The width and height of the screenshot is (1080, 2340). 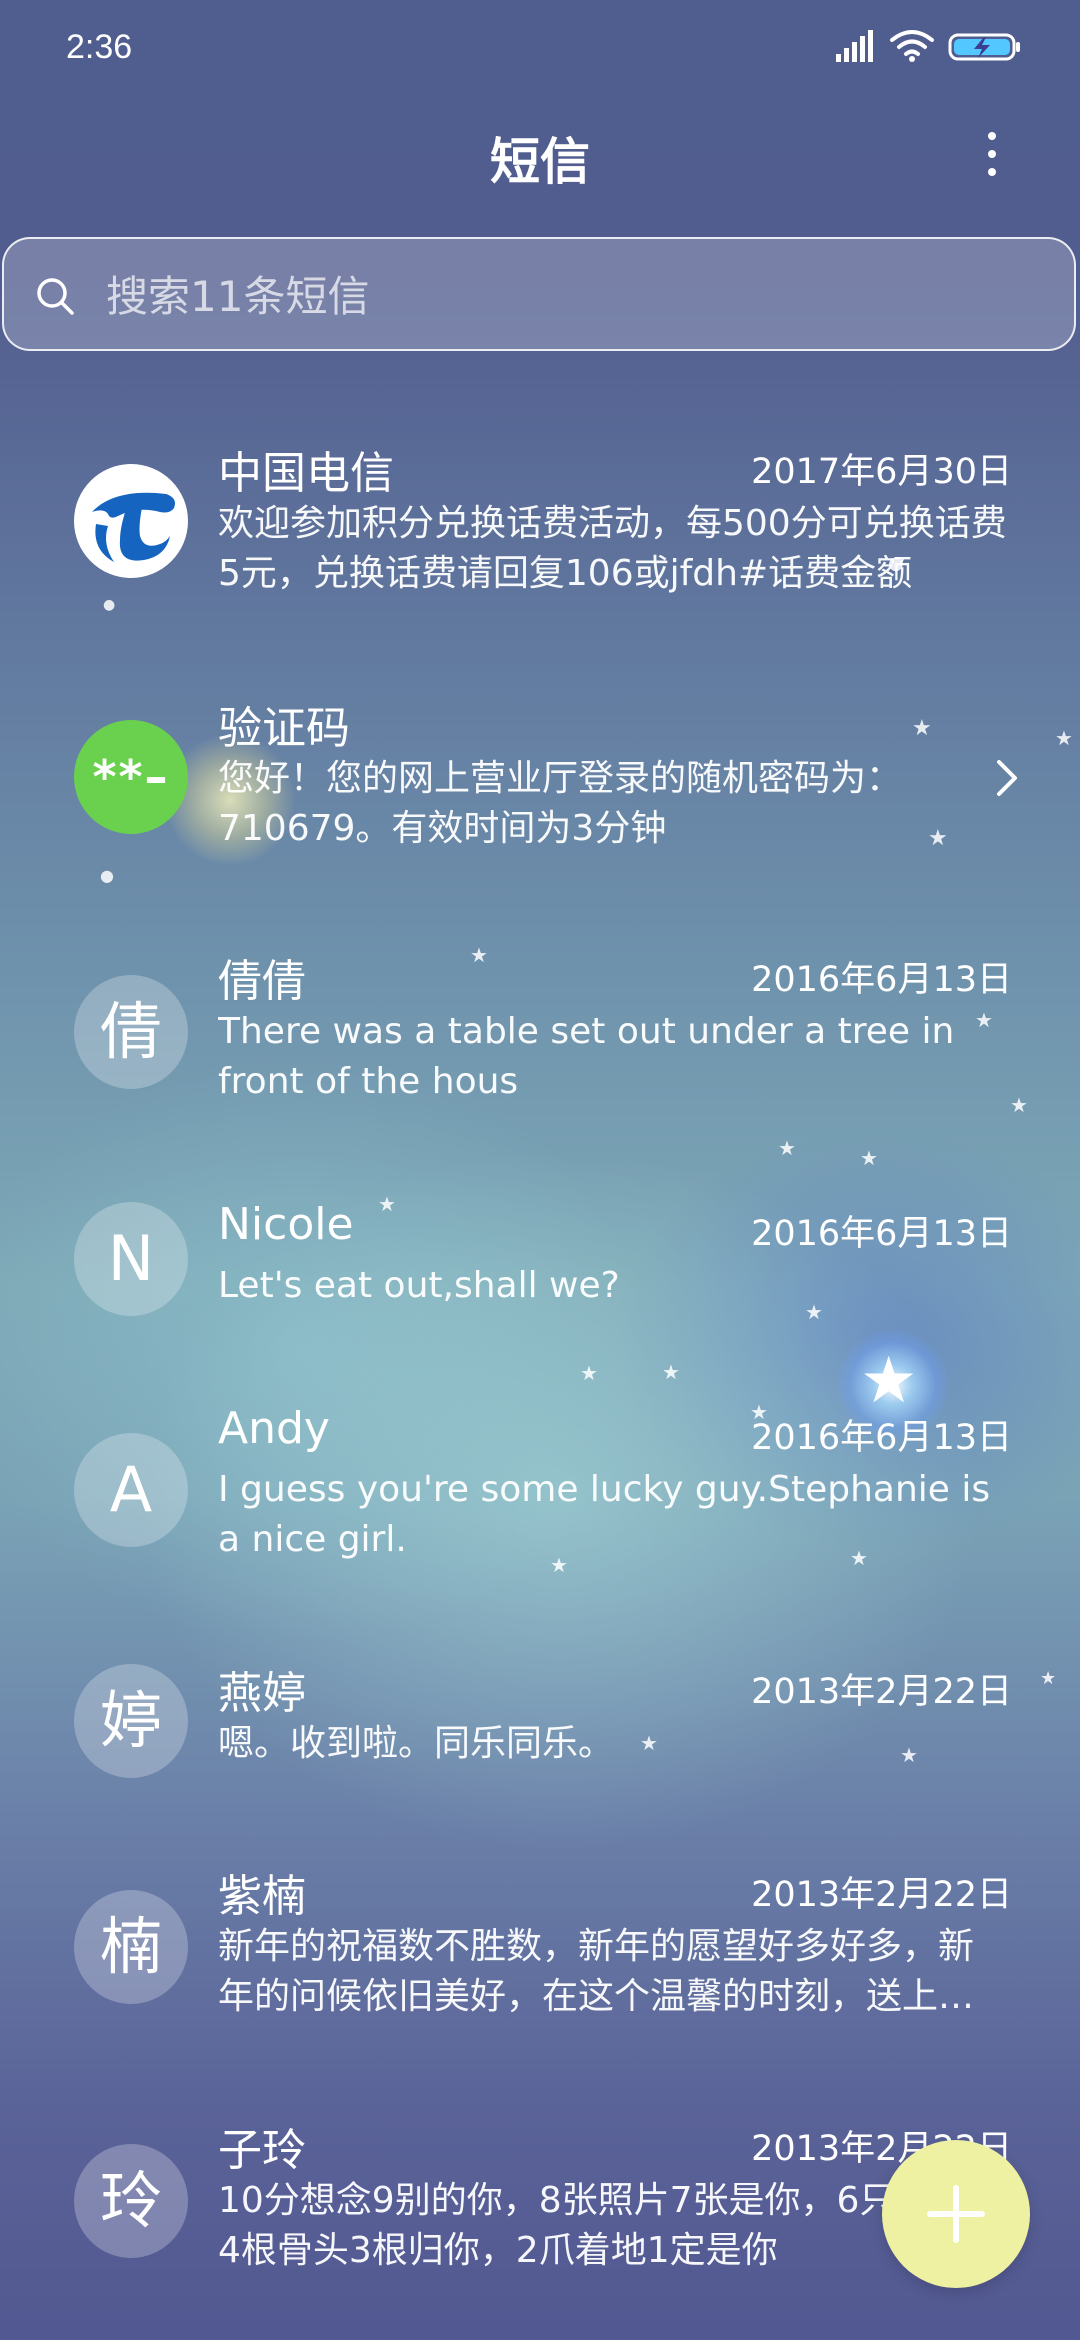 I want to click on avatar: 楠, so click(x=131, y=1947).